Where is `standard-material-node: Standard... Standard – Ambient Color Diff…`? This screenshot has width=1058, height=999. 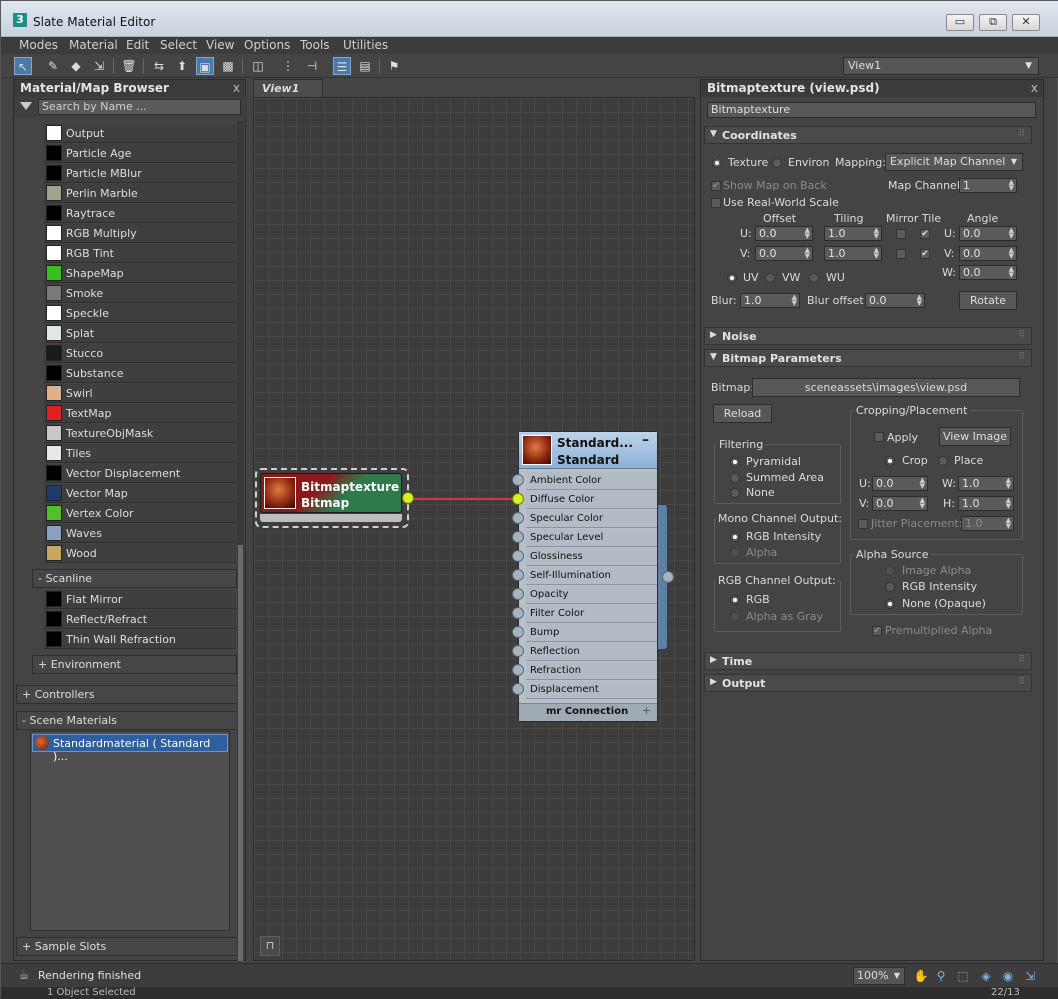
standard-material-node: Standard... Standard – Ambient Color Diff… is located at coordinates (588, 576).